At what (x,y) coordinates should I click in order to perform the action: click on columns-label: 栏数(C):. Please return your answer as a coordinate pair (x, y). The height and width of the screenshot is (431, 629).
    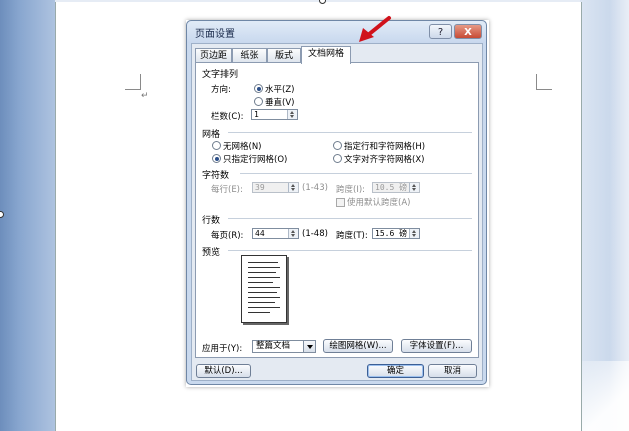
    Looking at the image, I should click on (227, 117).